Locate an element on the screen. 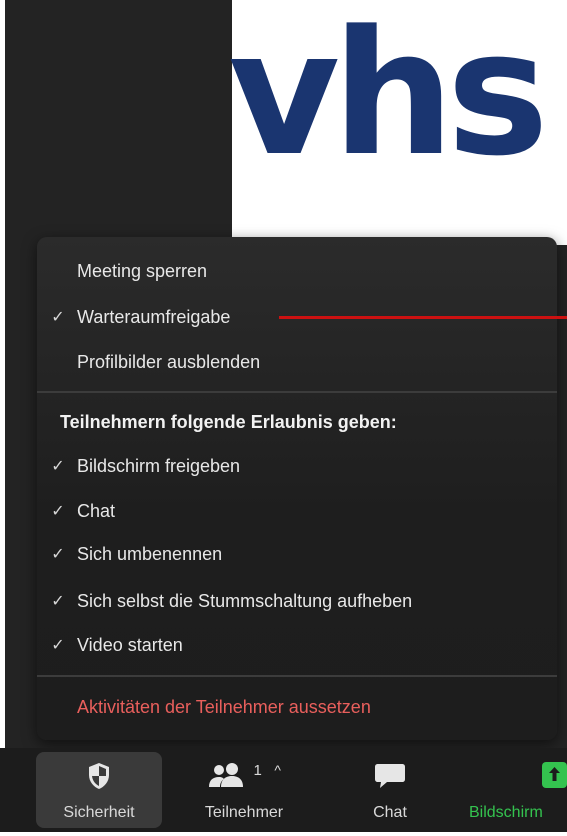  menu-item-hide-profile-pictures: Profilbilder ausblenden is located at coordinates (297, 362).